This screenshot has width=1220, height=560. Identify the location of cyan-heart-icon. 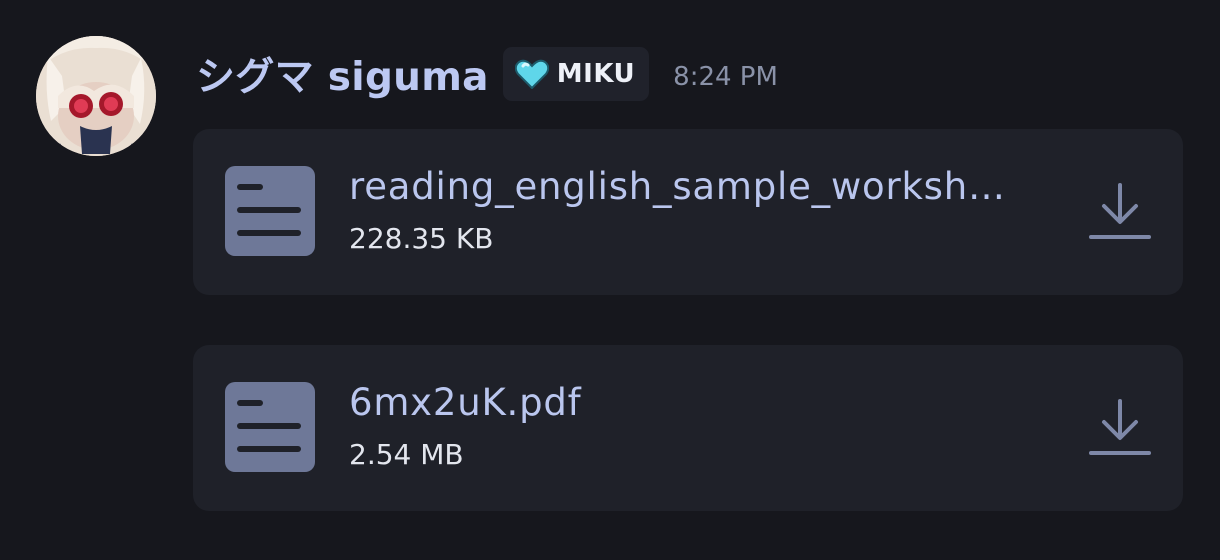
(531, 74).